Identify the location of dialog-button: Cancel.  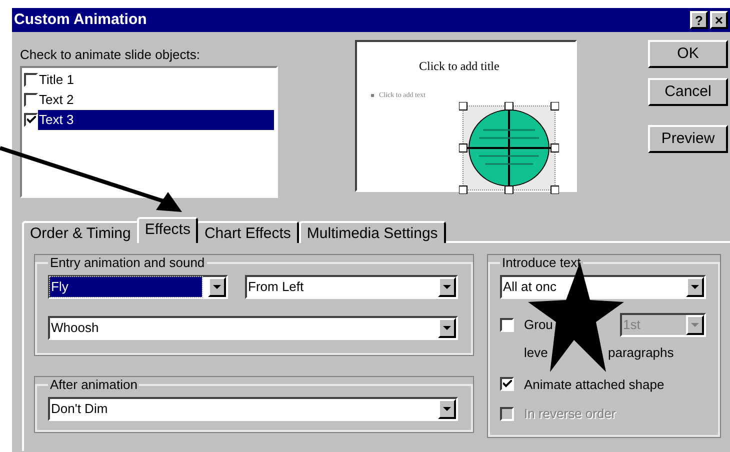
(688, 92).